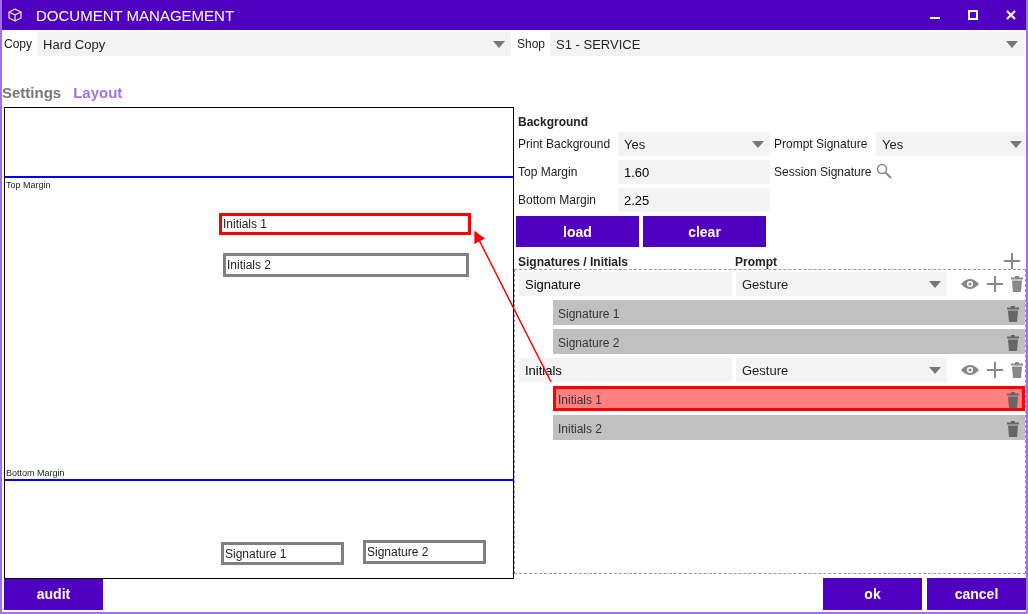 The width and height of the screenshot is (1028, 614). Describe the element at coordinates (35, 473) in the screenshot. I see `bottom-margin-label: Bottom Margin` at that location.